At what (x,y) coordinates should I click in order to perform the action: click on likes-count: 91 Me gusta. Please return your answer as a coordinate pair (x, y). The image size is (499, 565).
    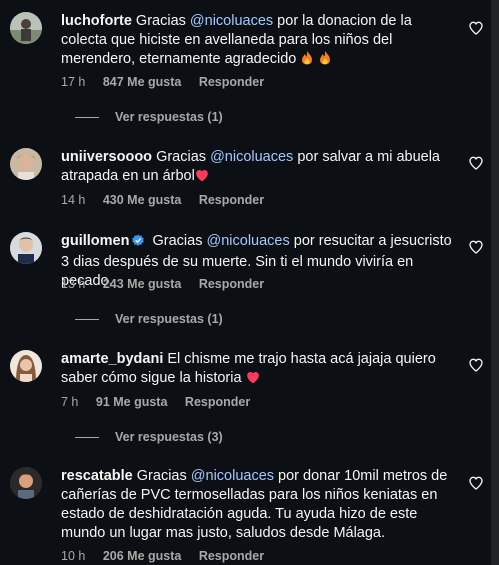
    Looking at the image, I should click on (132, 402).